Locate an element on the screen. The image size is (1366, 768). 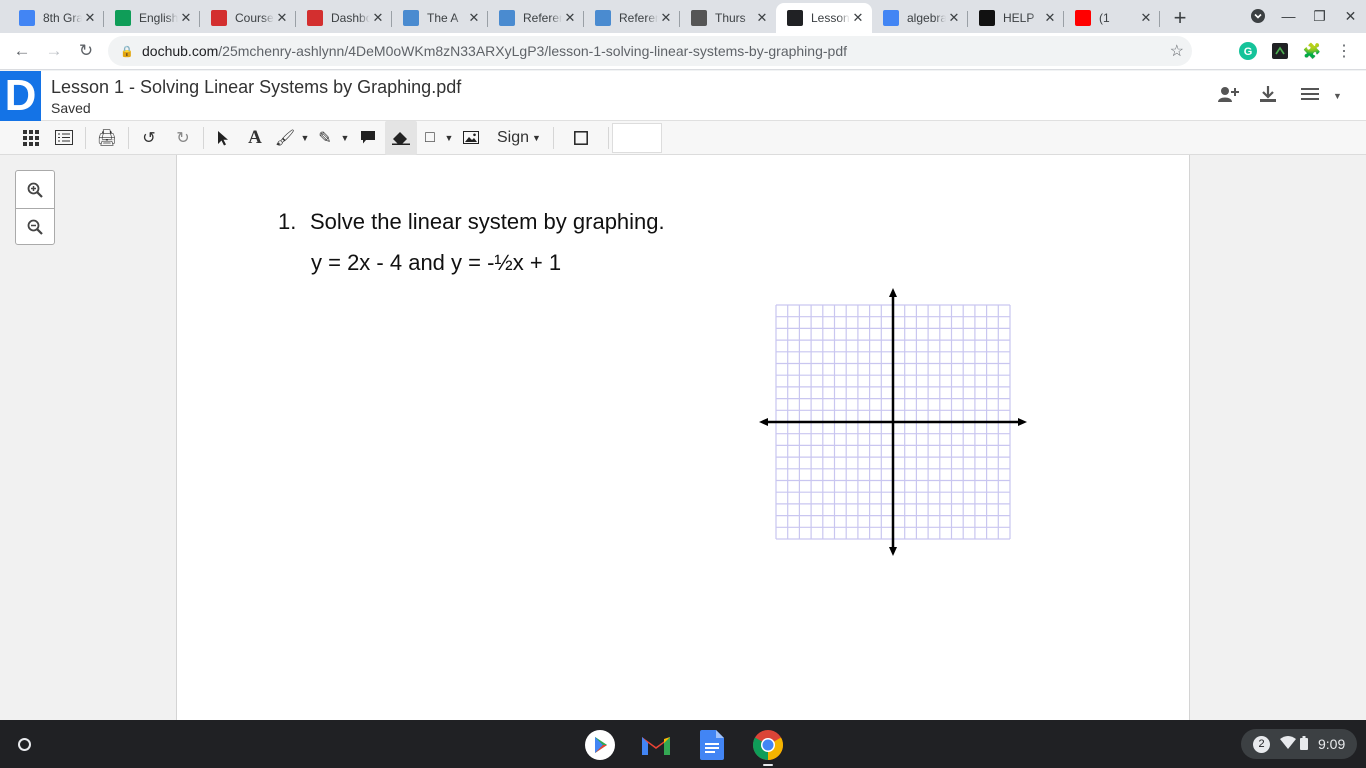
forward-icon: → is located at coordinates (54, 51).